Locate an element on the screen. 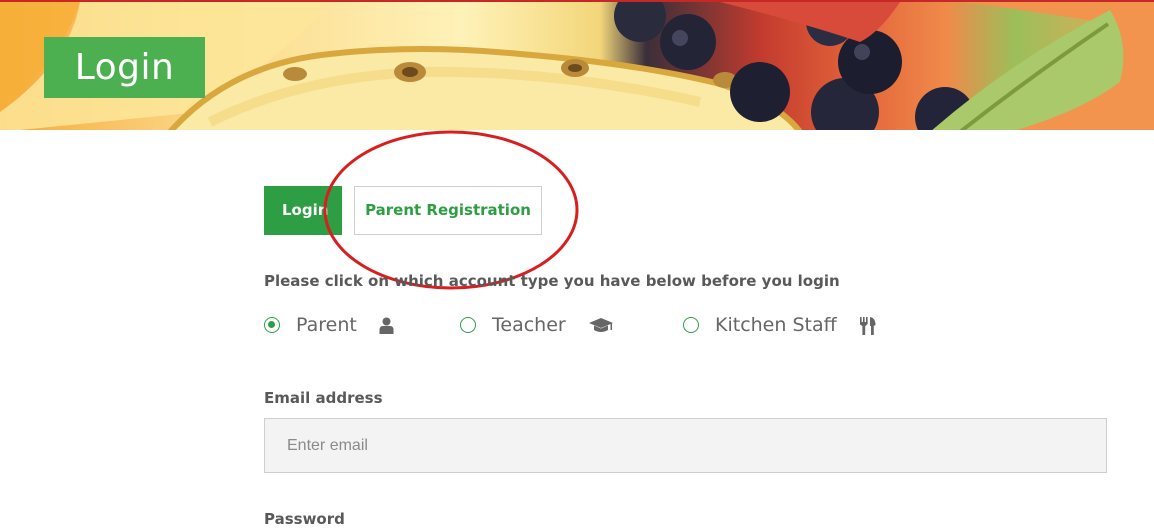  account-type-teacher: Teacher is located at coordinates (537, 325).